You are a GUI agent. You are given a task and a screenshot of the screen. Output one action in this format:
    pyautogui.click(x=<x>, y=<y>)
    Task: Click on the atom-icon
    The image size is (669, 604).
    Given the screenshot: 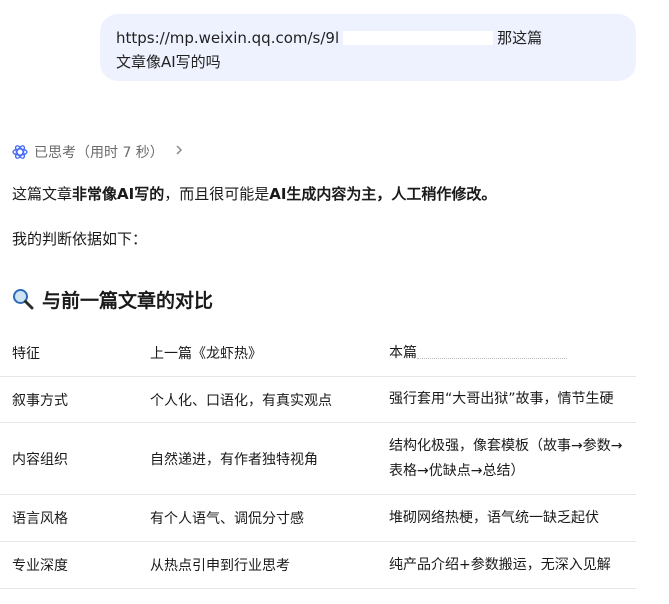 What is the action you would take?
    pyautogui.click(x=20, y=152)
    